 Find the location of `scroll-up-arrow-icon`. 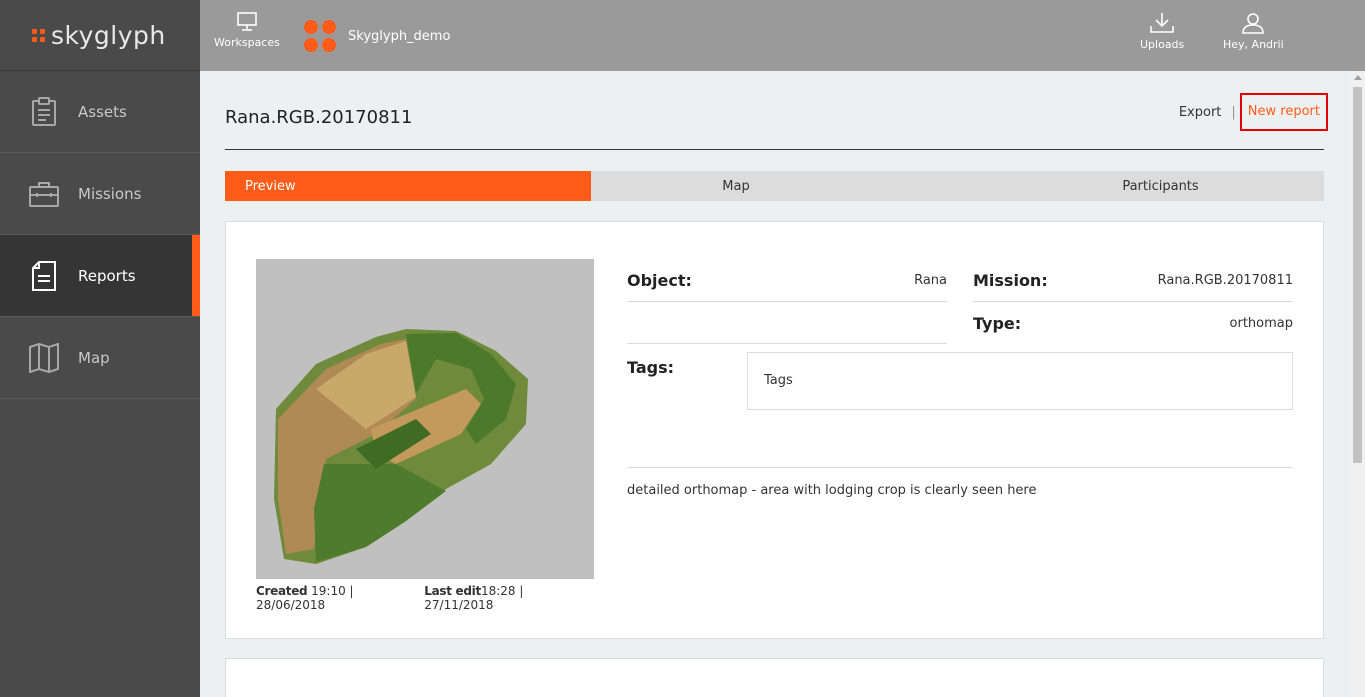

scroll-up-arrow-icon is located at coordinates (1358, 77).